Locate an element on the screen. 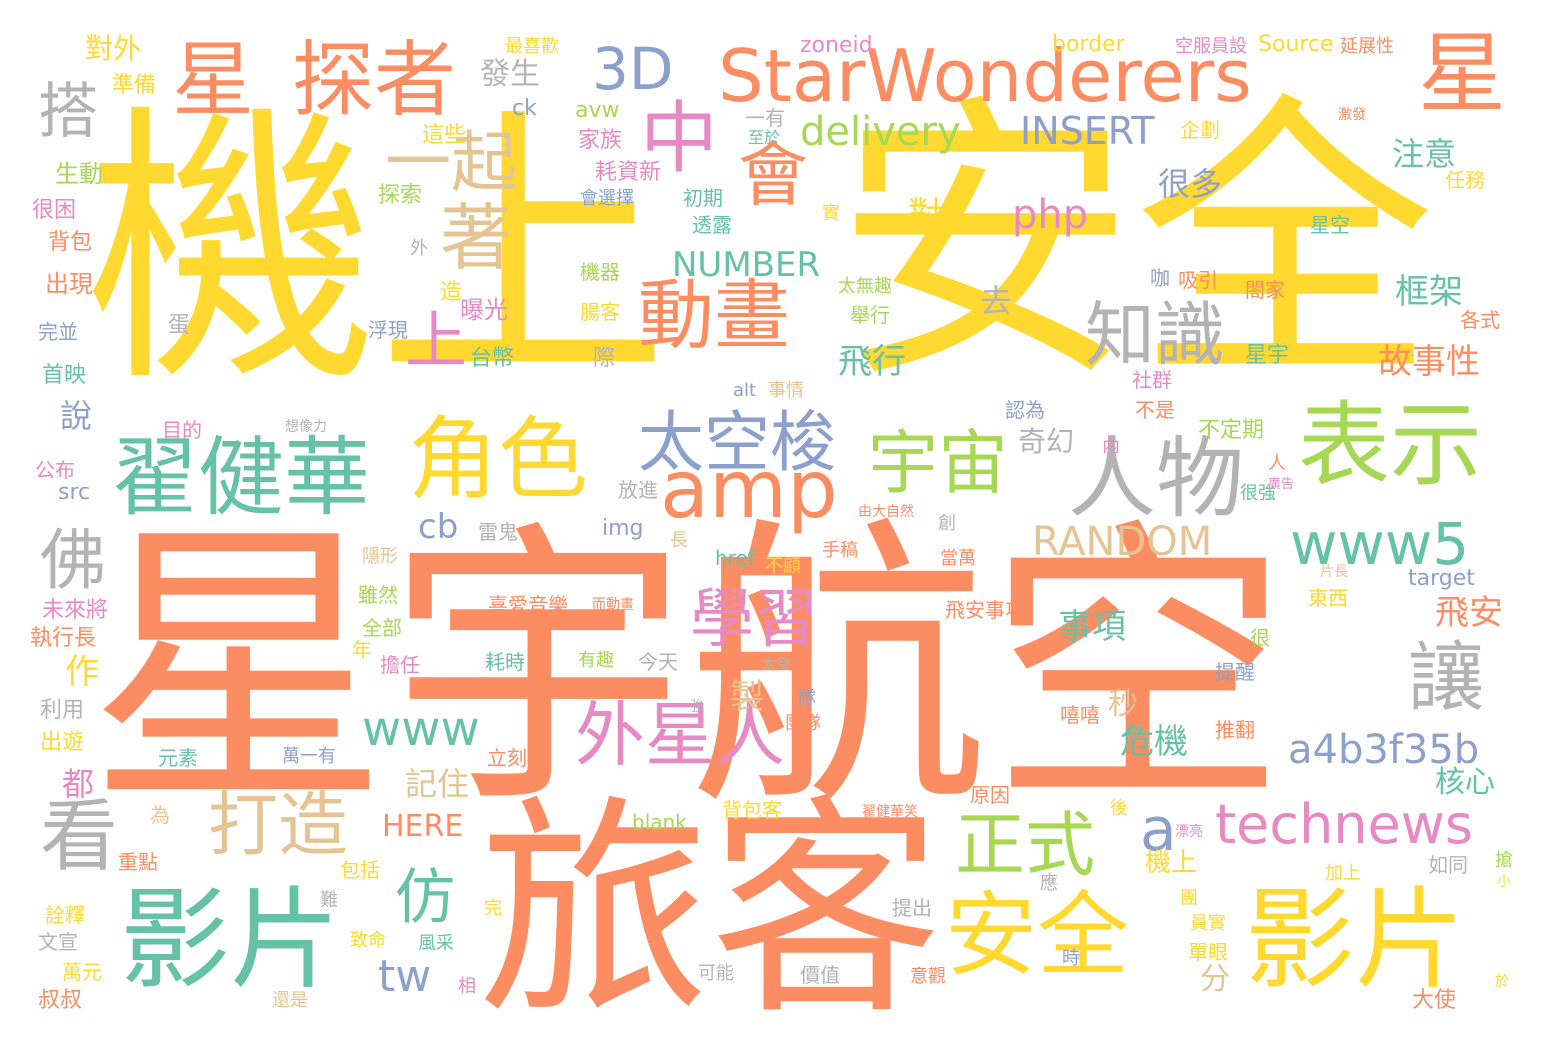  word-wanyuan: 萬元 is located at coordinates (82, 972).